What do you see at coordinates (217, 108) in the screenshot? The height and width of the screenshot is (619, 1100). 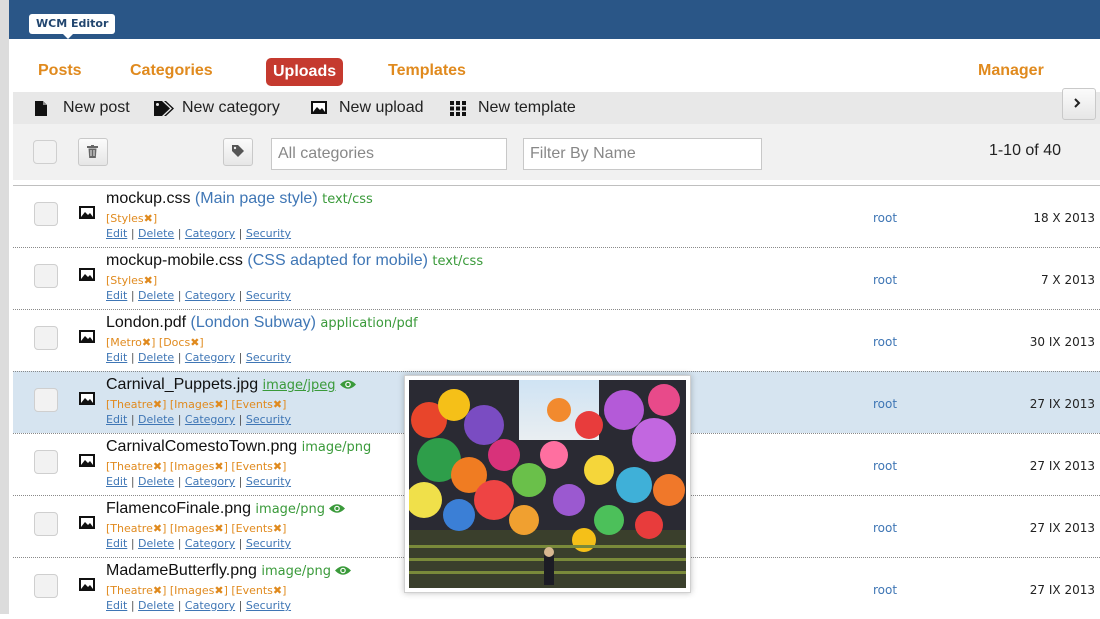 I see `new-category-button: New category` at bounding box center [217, 108].